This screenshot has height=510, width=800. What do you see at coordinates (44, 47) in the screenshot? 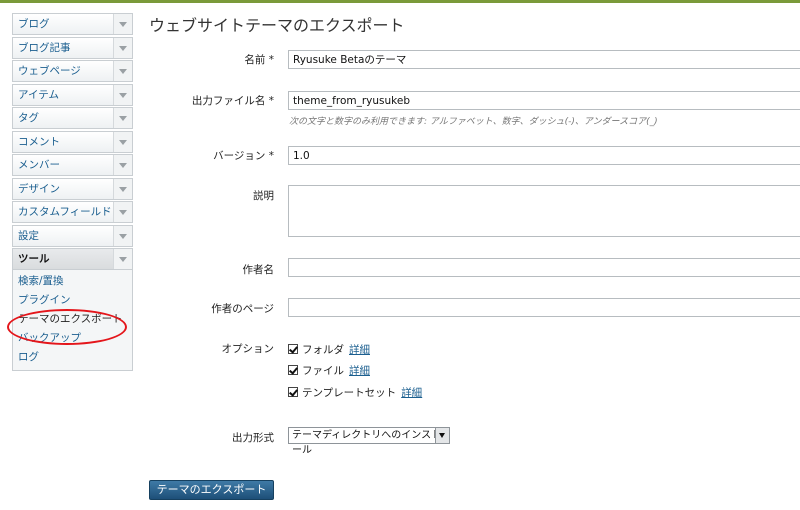
I see `sidebar-item-label: ブログ記事` at bounding box center [44, 47].